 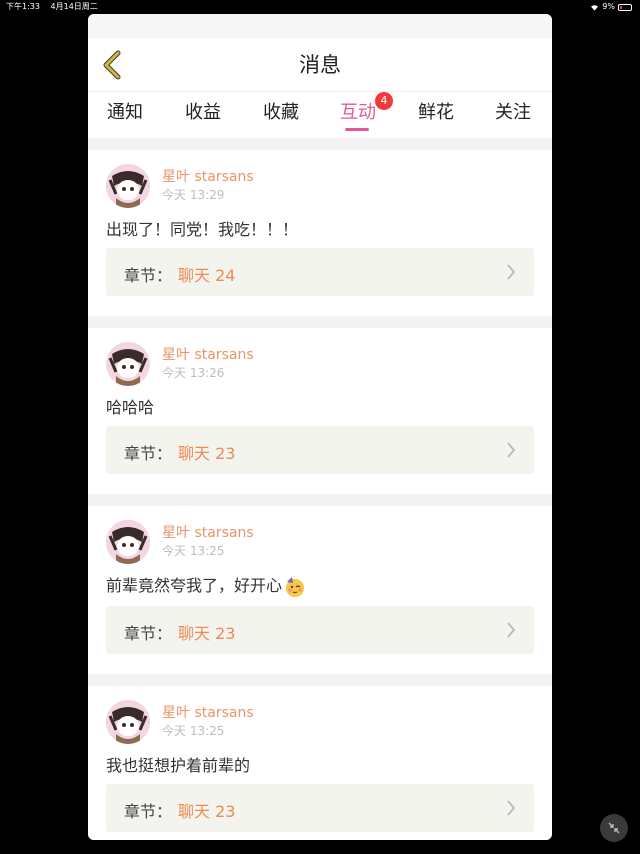 I want to click on message-text: 前辈竟然夸我了，好开心, so click(x=194, y=585).